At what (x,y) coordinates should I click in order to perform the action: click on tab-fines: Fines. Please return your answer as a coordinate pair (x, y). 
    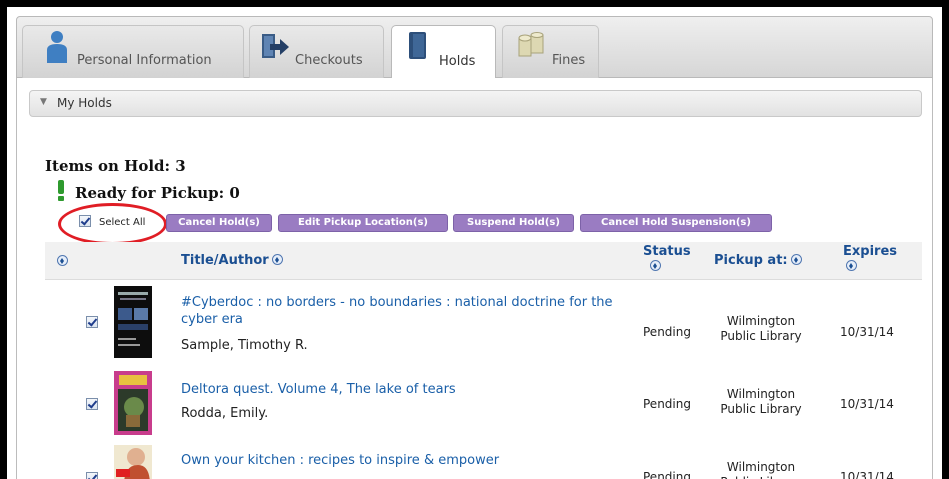
    Looking at the image, I should click on (550, 52).